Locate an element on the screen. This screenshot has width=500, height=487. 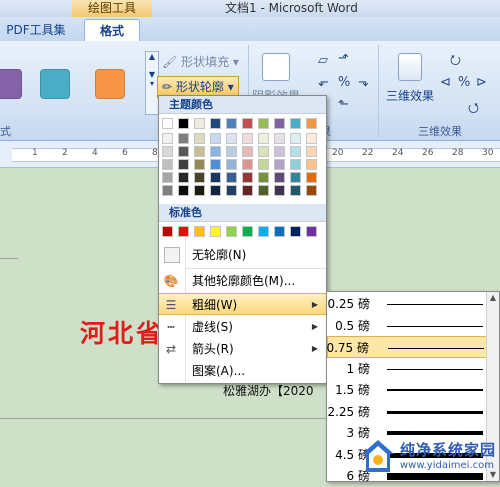
line-weight-option: 0.5 磅 is located at coordinates (409, 326).